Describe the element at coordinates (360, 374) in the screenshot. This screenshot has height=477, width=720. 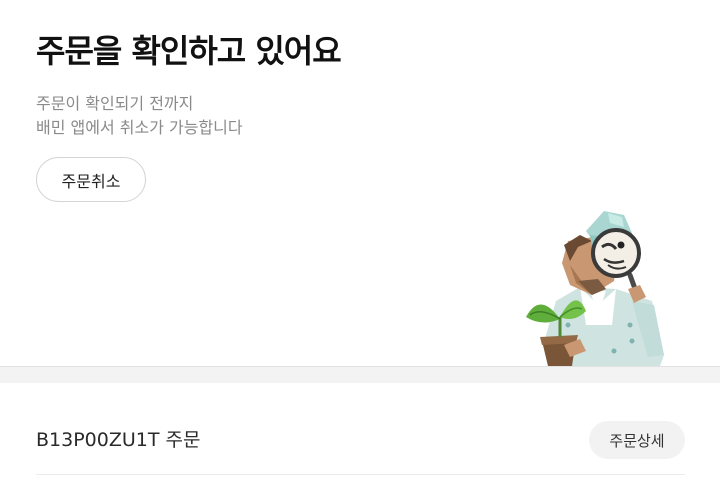
I see `section-divider` at that location.